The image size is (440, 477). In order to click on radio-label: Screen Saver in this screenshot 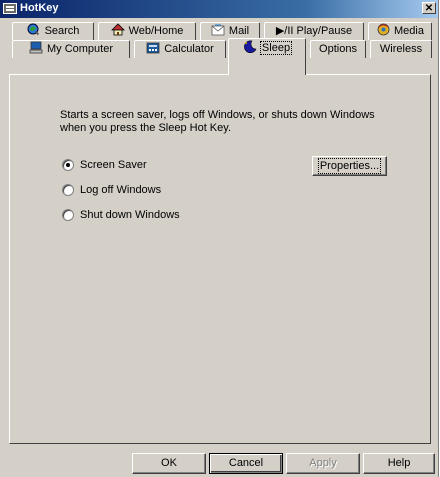, I will do `click(113, 165)`.